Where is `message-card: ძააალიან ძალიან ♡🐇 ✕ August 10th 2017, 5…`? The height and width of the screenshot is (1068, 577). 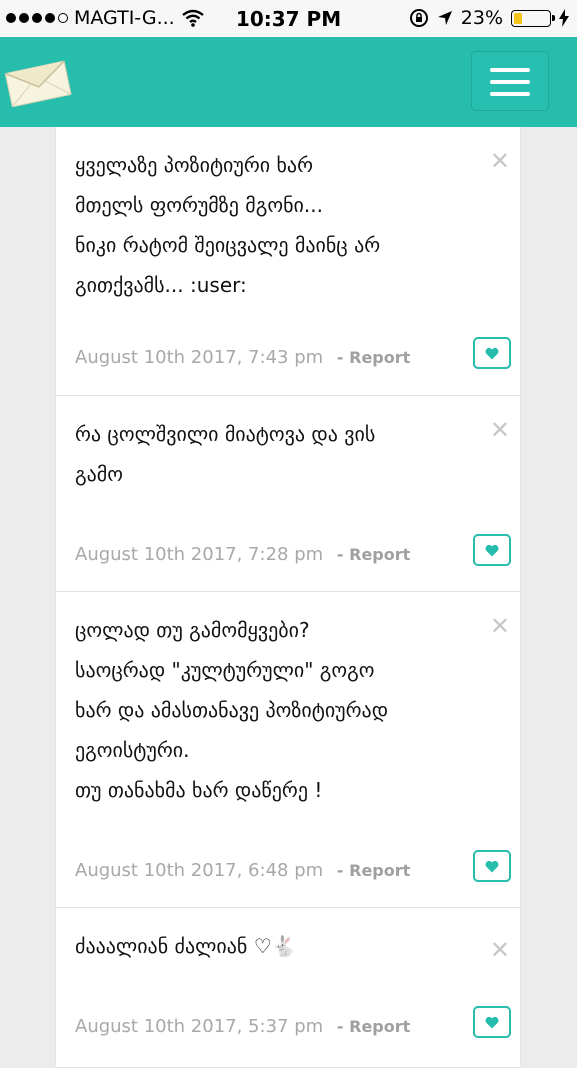
message-card: ძააალიან ძალიან ♡🐇 ✕ August 10th 2017, 5… is located at coordinates (288, 988).